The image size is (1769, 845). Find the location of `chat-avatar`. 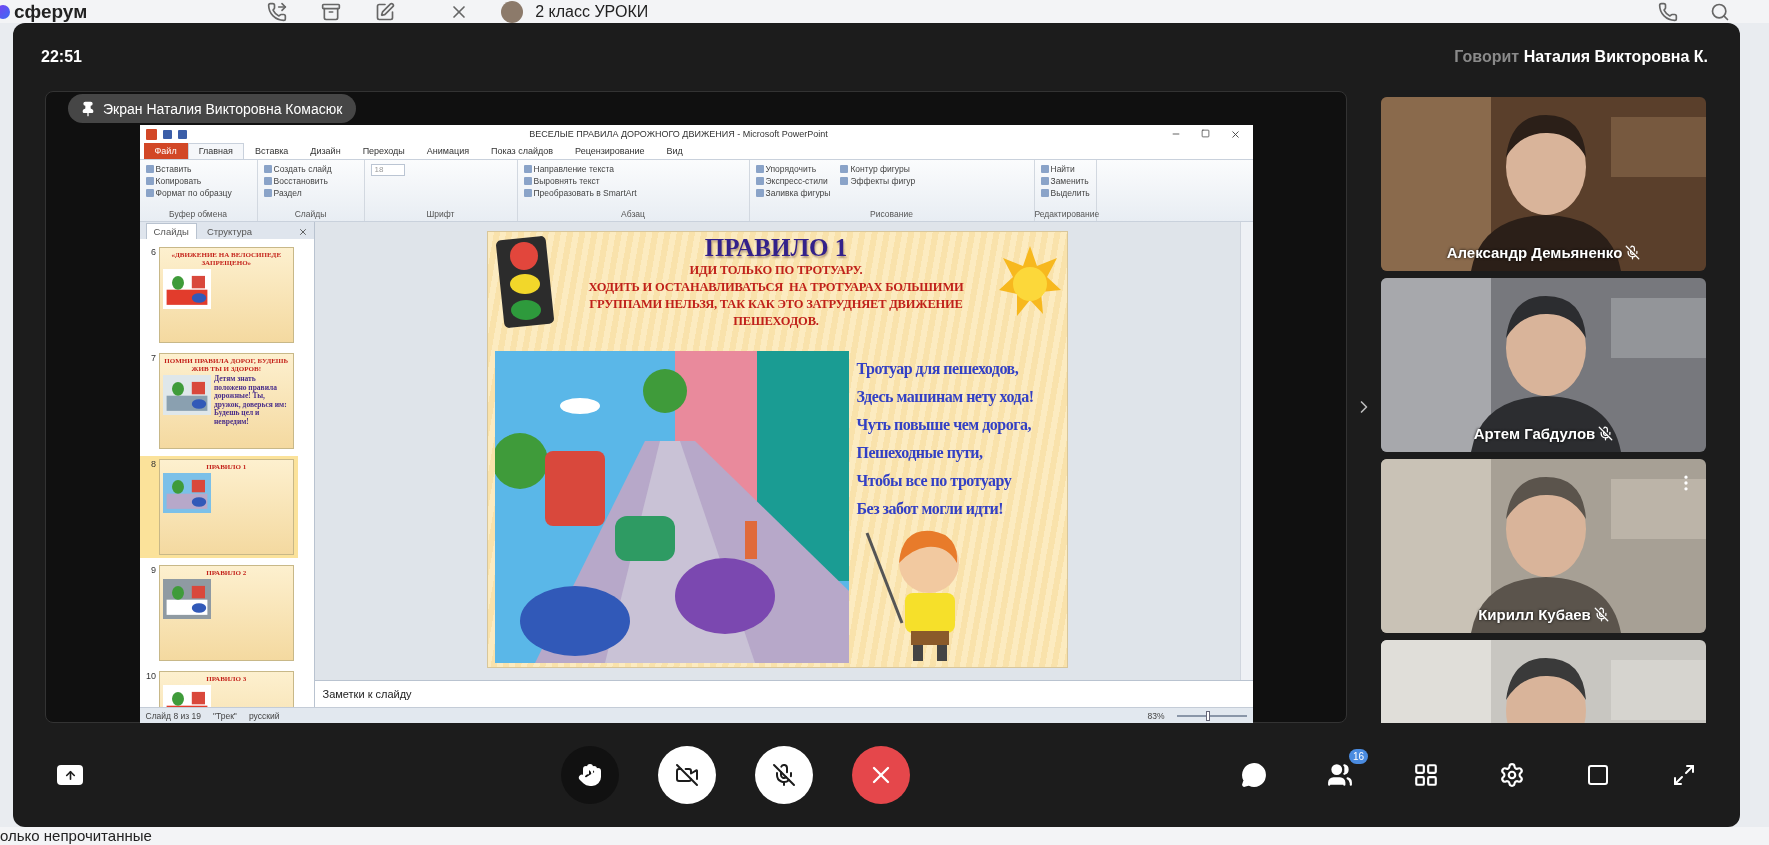

chat-avatar is located at coordinates (512, 11).